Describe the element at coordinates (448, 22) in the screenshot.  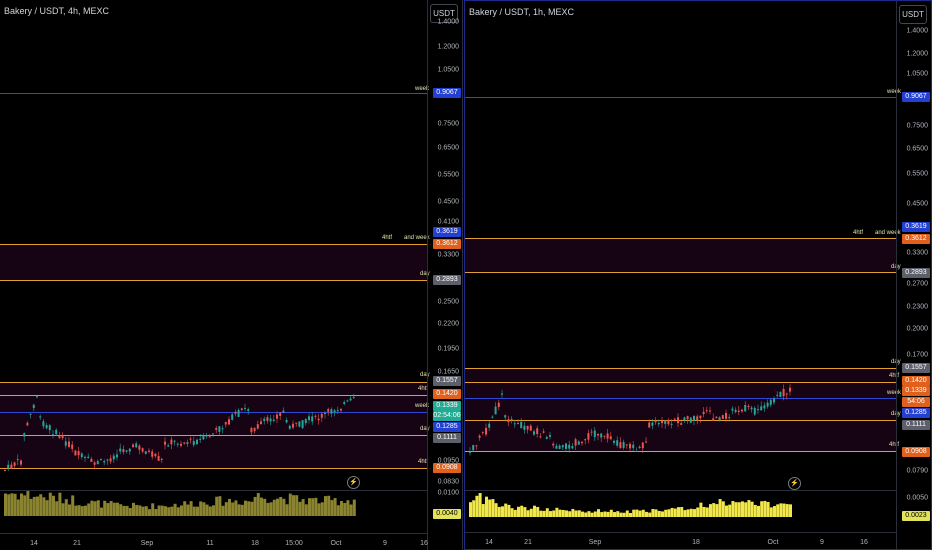
I see `price-tick: 1.4000` at that location.